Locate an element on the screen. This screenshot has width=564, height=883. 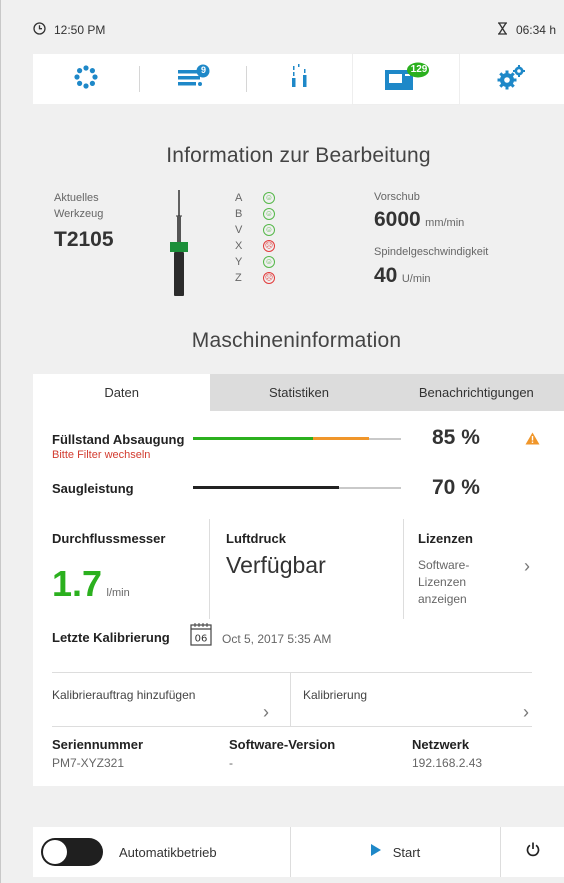
software-version-label: Software-Version is located at coordinates (282, 744).